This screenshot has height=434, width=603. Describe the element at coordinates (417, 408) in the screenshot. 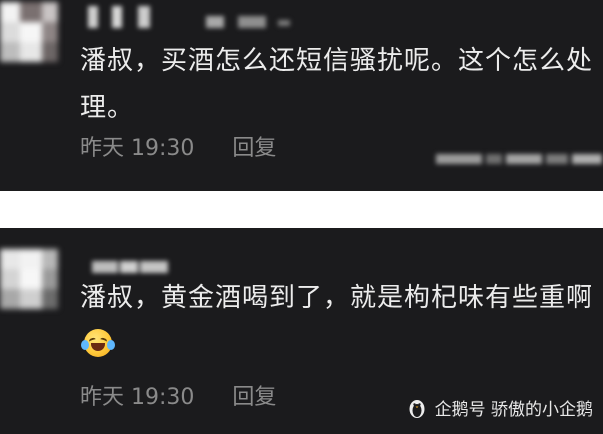

I see `penguin-icon` at that location.